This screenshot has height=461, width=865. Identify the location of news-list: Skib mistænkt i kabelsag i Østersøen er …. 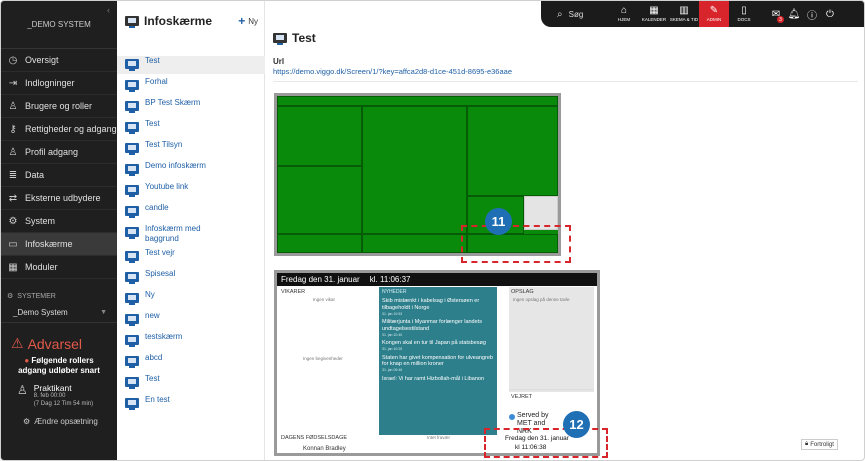
(438, 340).